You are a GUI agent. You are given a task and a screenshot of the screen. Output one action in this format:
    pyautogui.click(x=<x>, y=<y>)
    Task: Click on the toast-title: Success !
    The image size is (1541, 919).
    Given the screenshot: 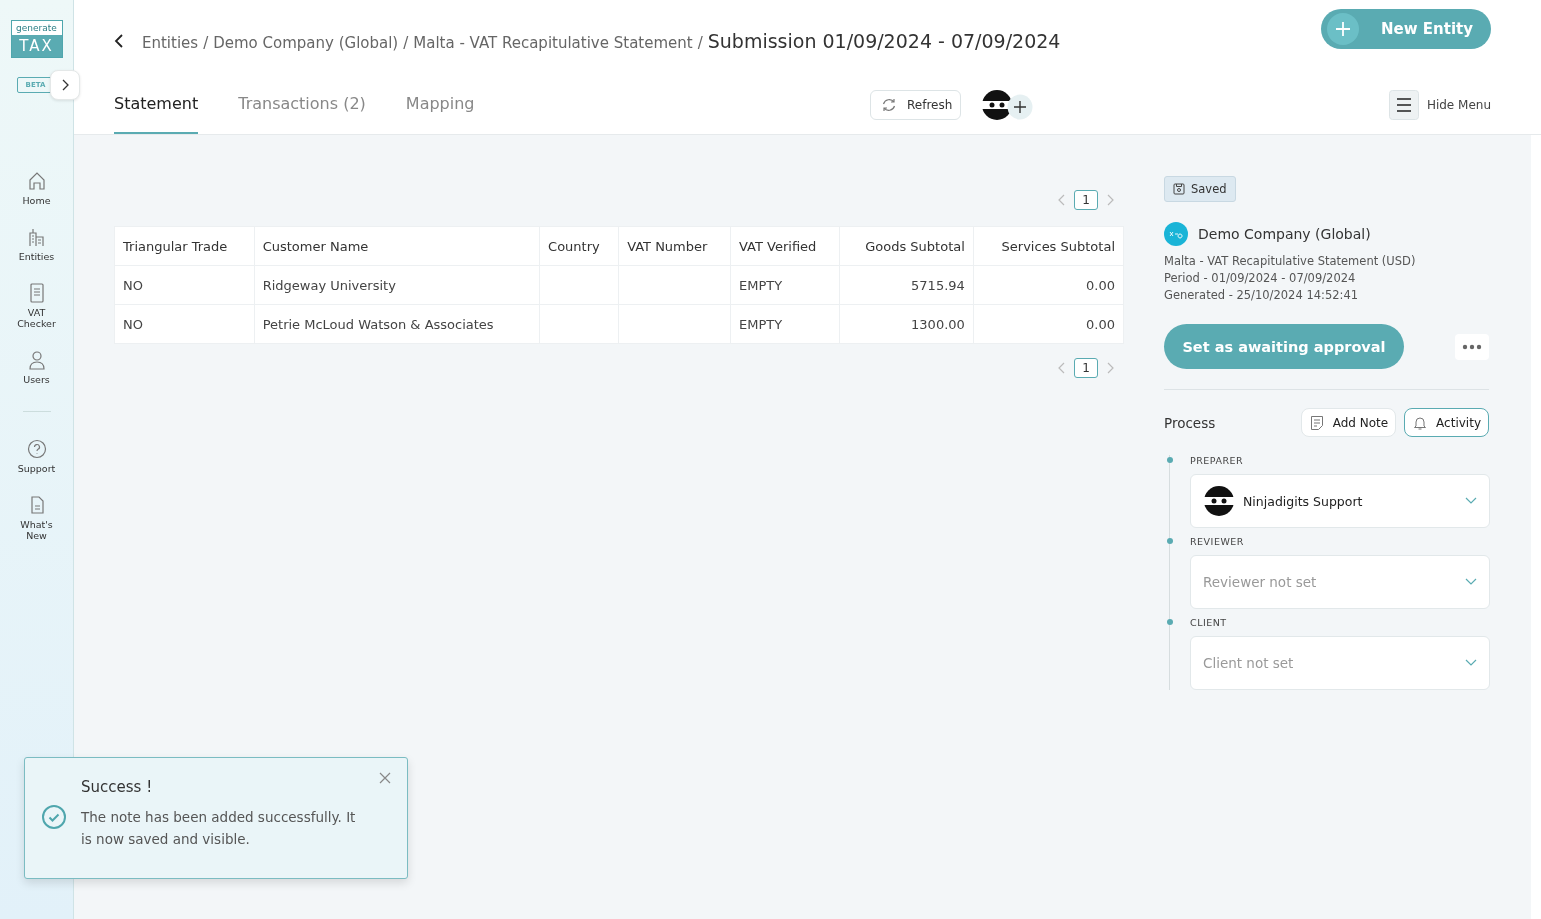 What is the action you would take?
    pyautogui.click(x=117, y=787)
    